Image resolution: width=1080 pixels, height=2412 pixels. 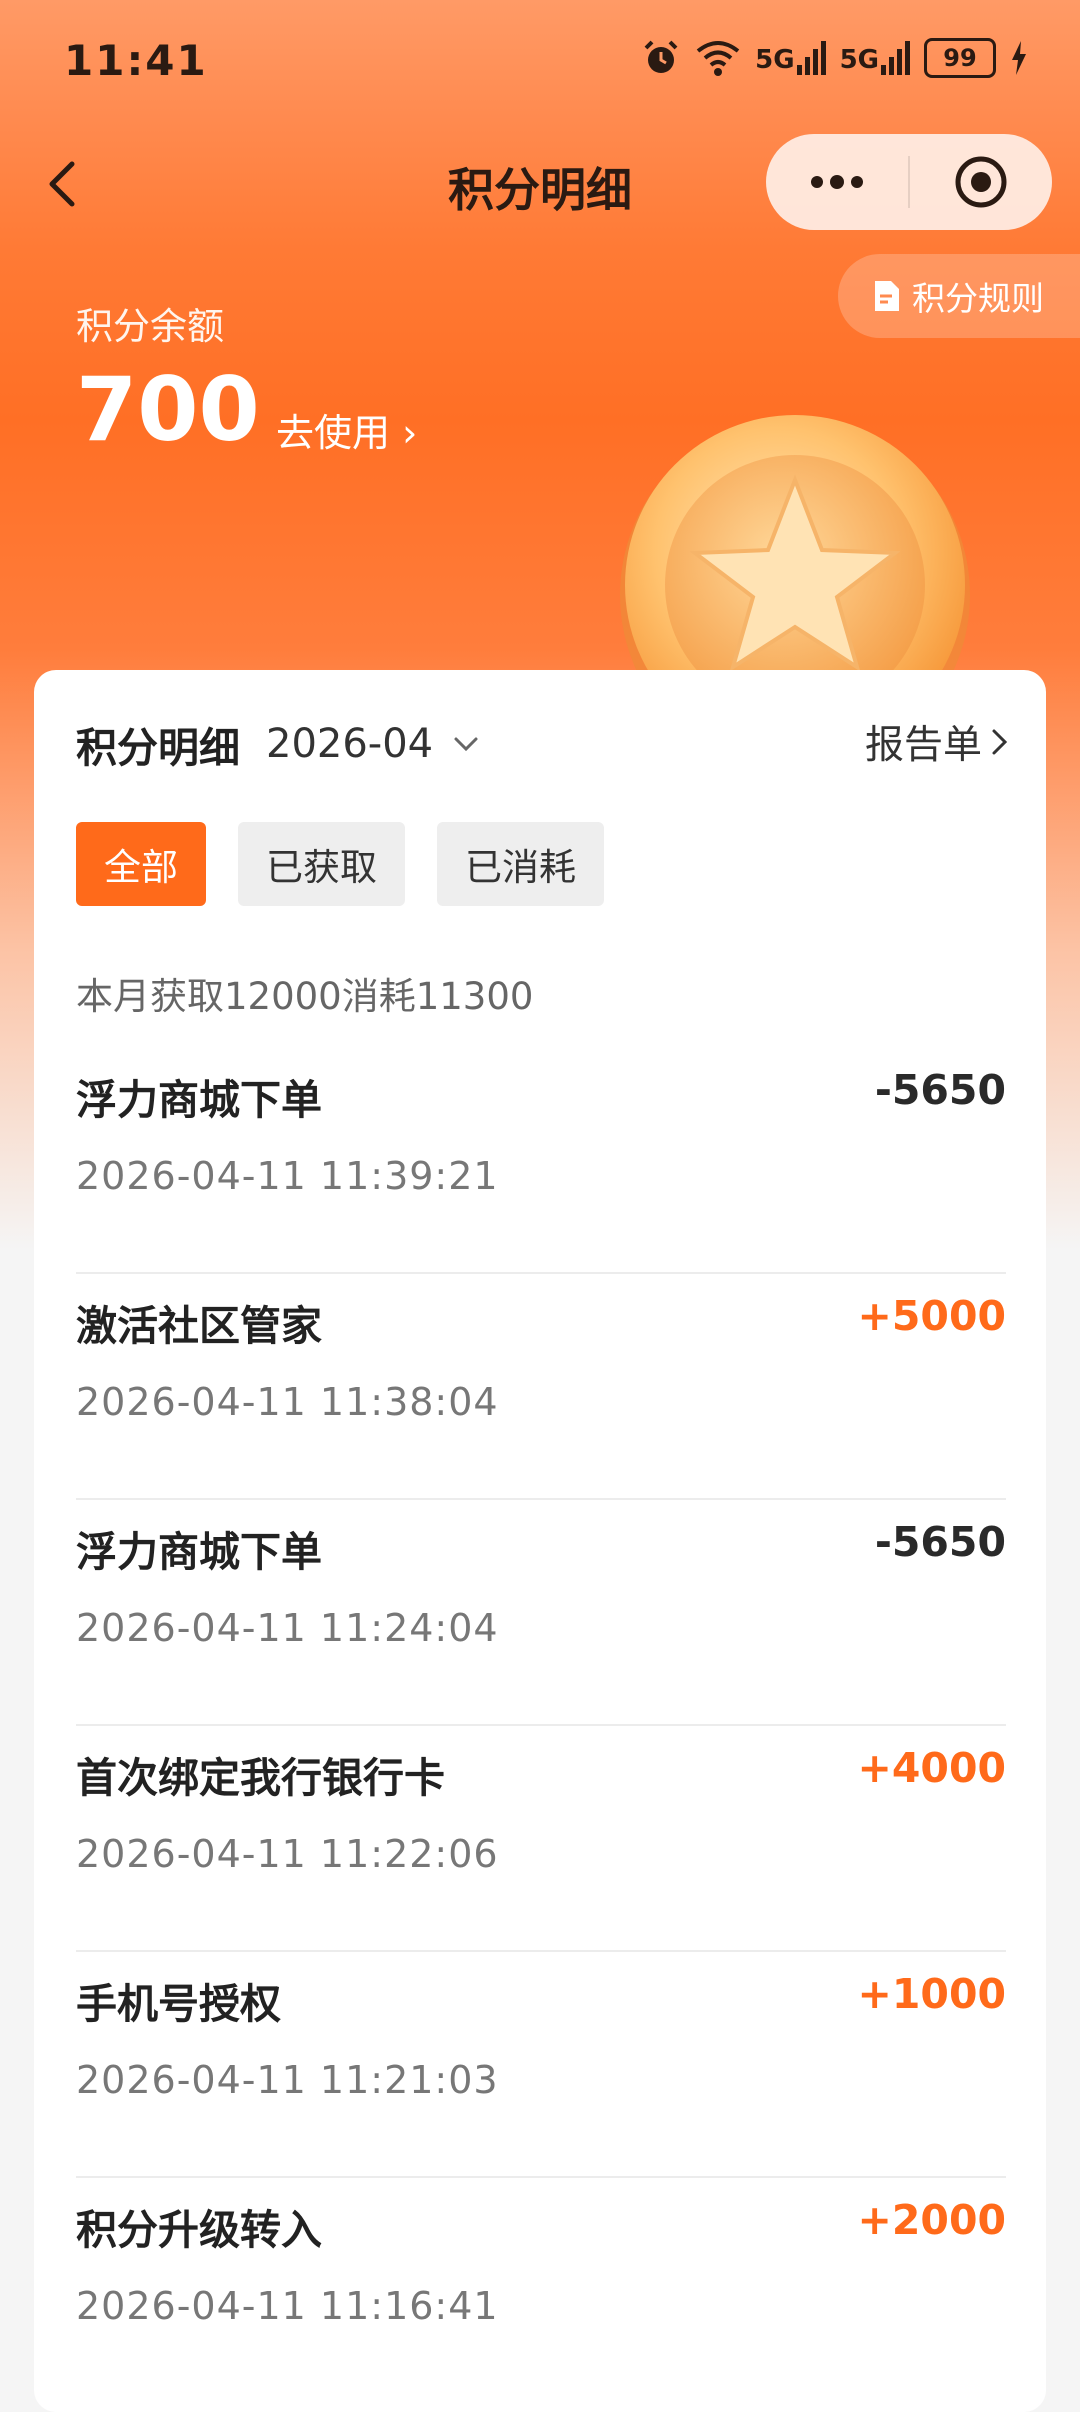 I want to click on target-icon, so click(x=981, y=182).